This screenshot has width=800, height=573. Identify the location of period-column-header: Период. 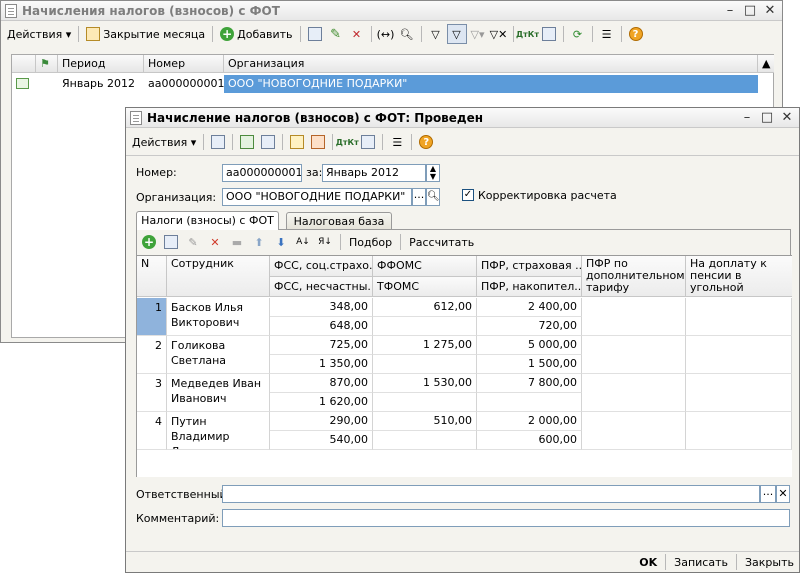
(101, 64).